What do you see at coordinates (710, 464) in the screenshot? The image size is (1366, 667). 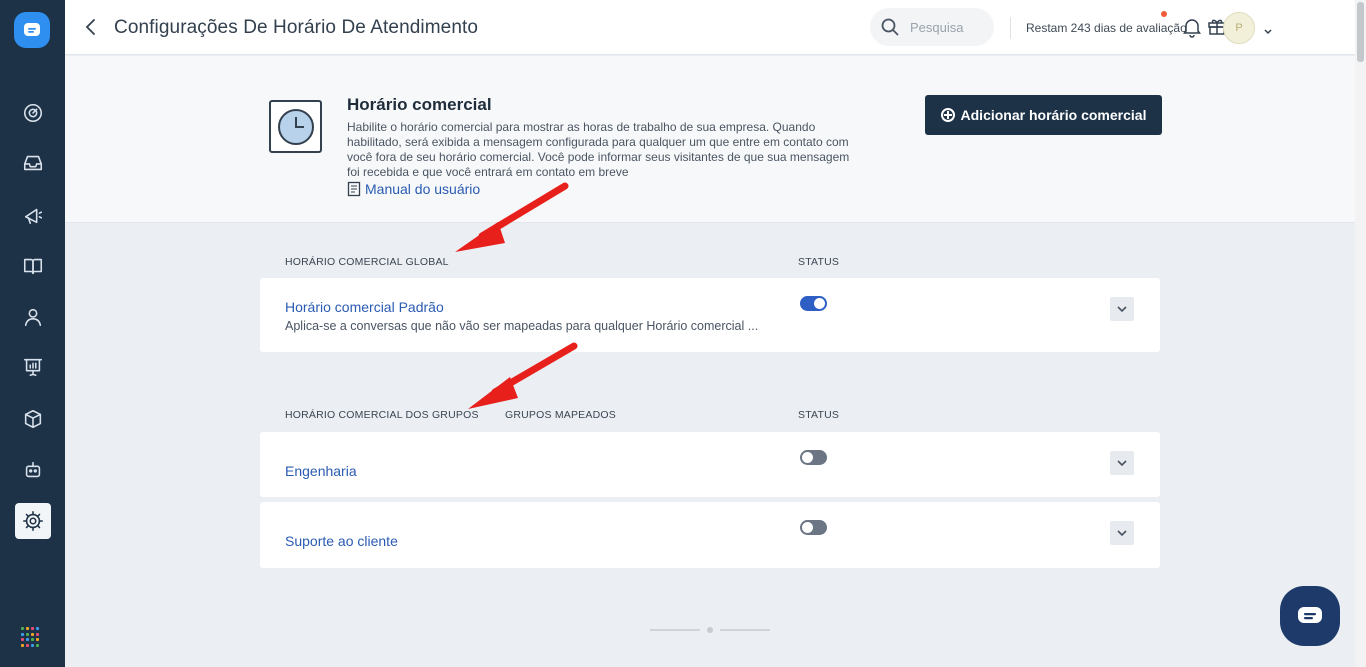 I see `table-row-engenharia: Engenharia` at bounding box center [710, 464].